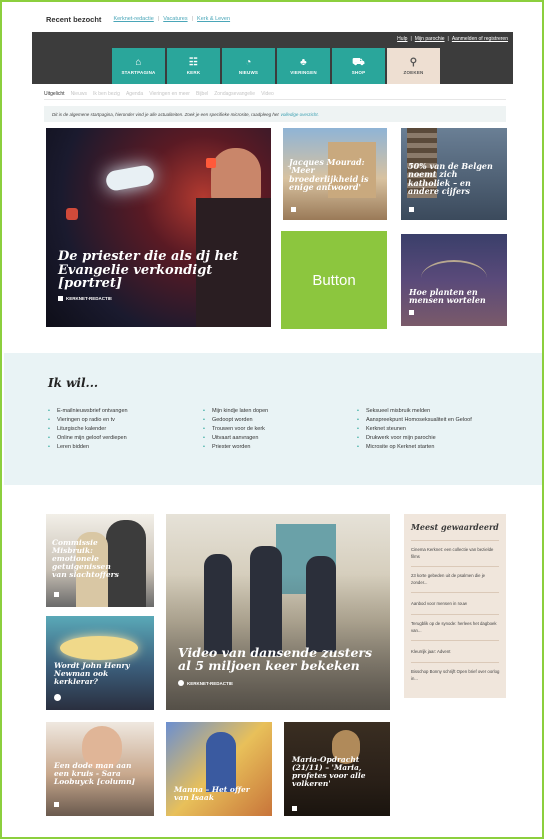 Image resolution: width=544 pixels, height=839 pixels. Describe the element at coordinates (413, 72) in the screenshot. I see `nav-label: ZOEKEN` at that location.